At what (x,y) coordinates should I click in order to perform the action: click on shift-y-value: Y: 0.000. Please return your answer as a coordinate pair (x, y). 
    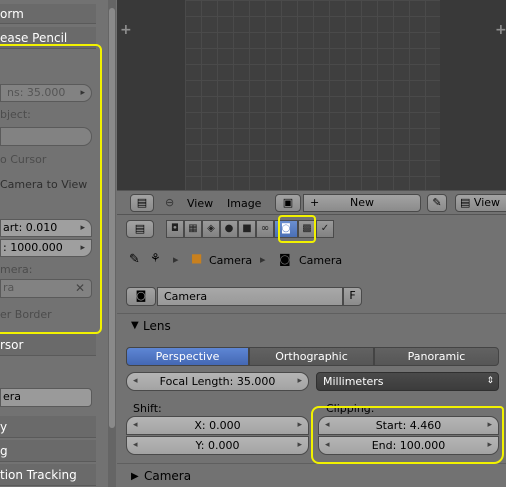
    Looking at the image, I should click on (217, 445).